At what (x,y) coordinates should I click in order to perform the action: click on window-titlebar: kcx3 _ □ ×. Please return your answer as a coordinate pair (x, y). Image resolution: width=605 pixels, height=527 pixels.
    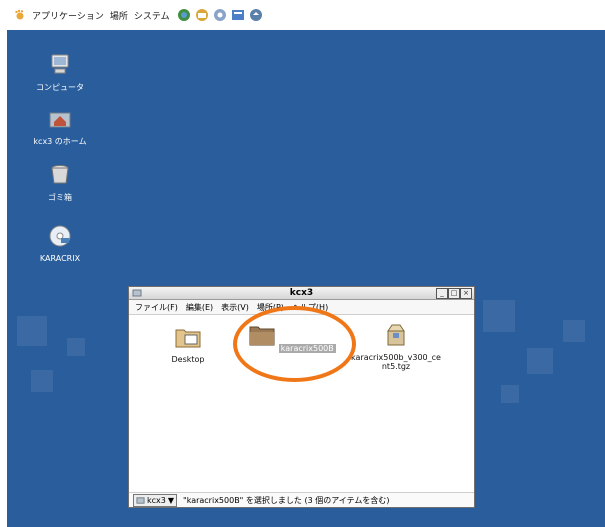
    Looking at the image, I should click on (301, 293).